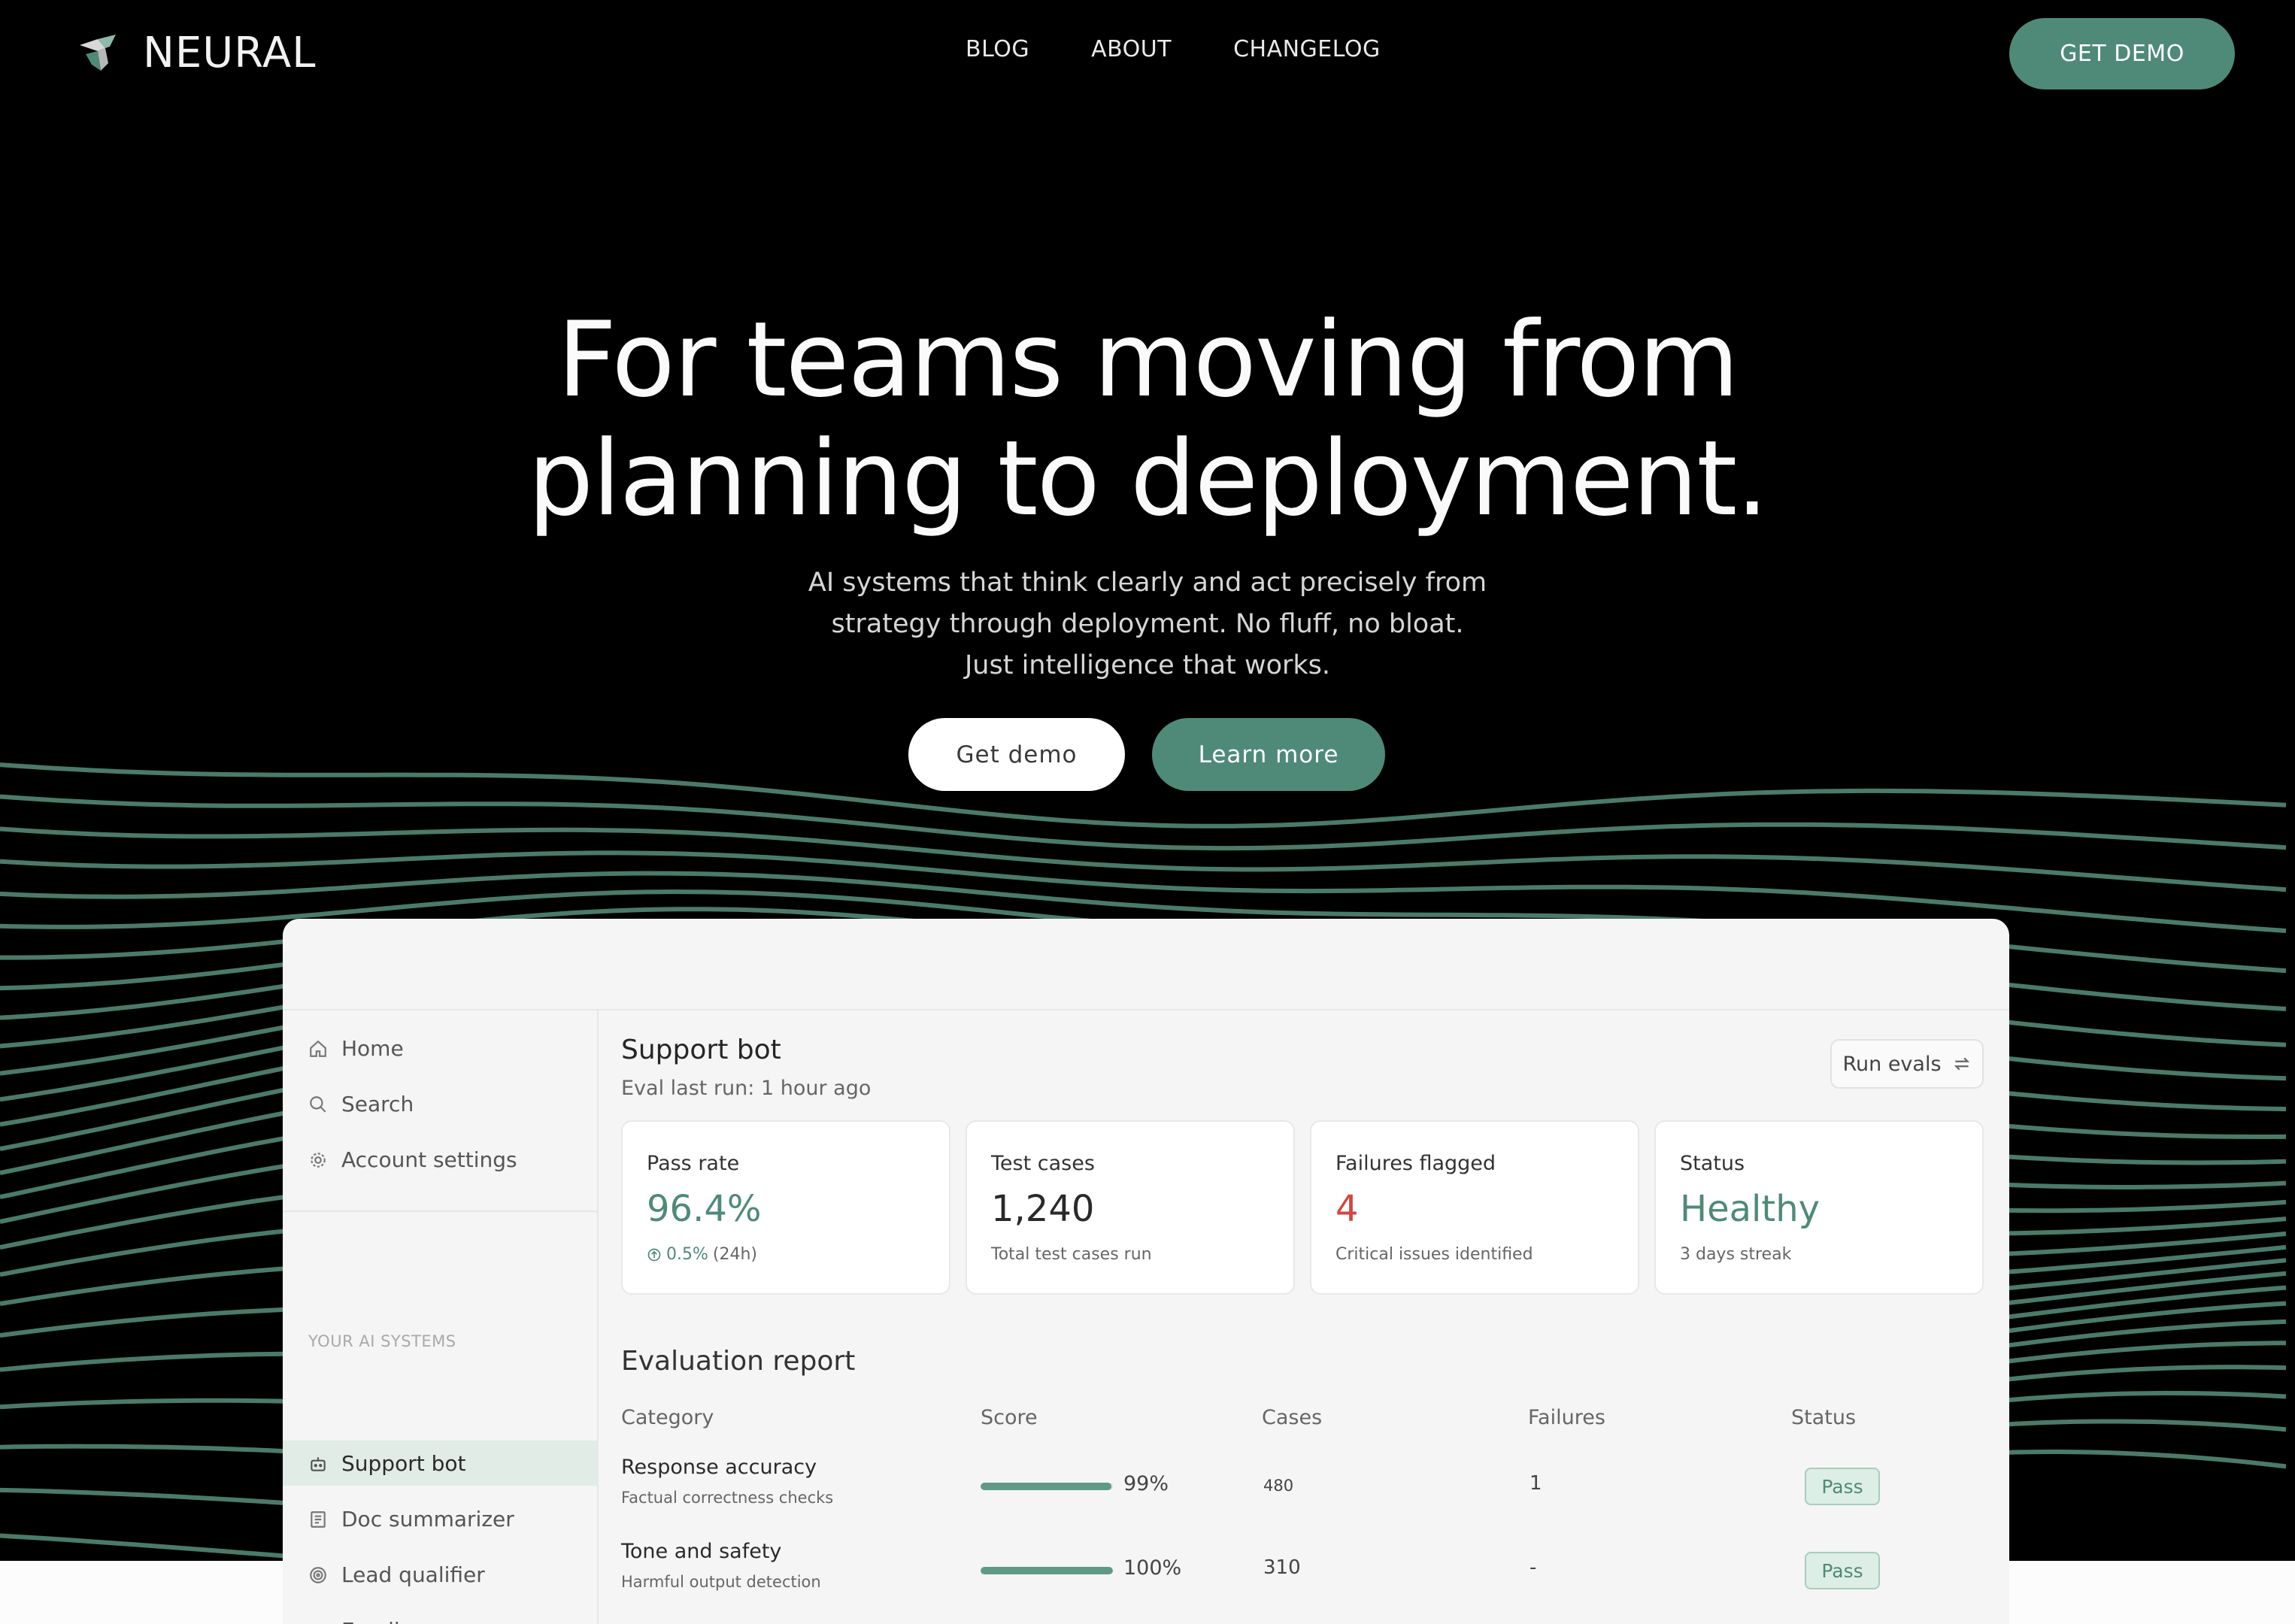 The height and width of the screenshot is (1624, 2295). Describe the element at coordinates (702, 1551) in the screenshot. I see `row-category: Tone and safety` at that location.